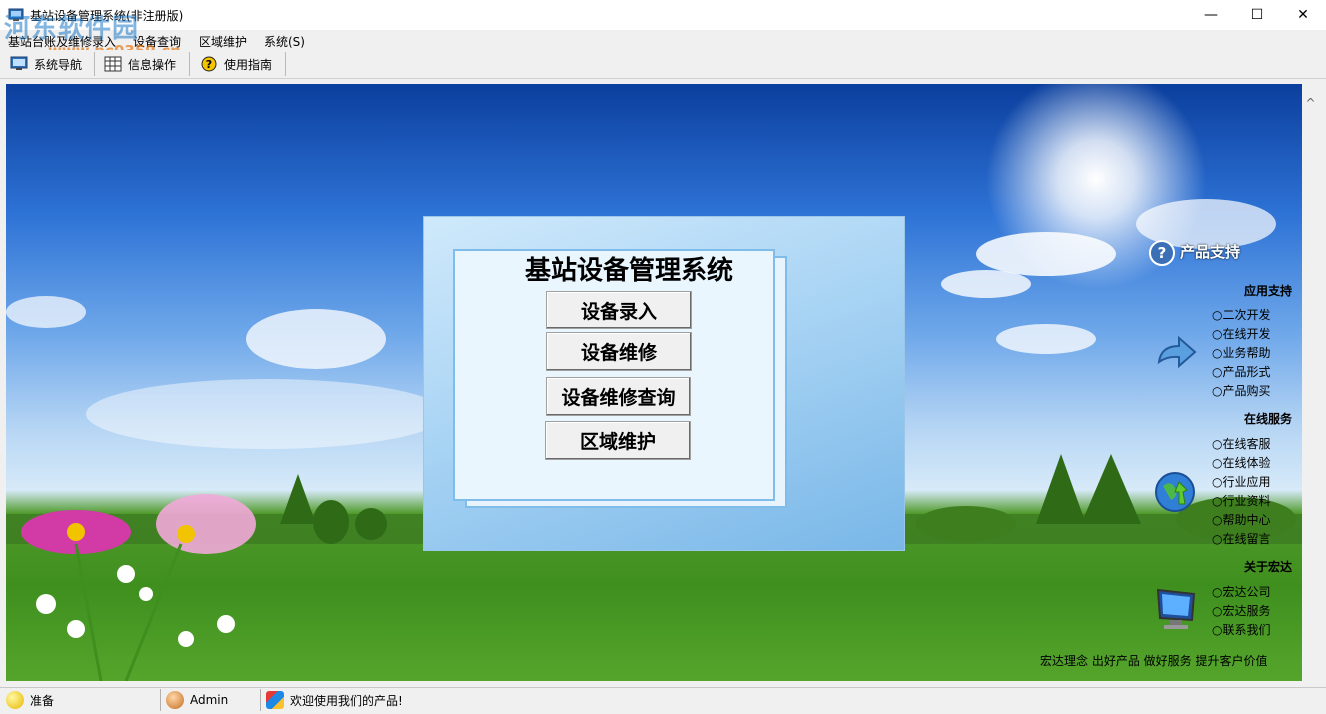  Describe the element at coordinates (209, 700) in the screenshot. I see `status-user-text: Admin` at that location.